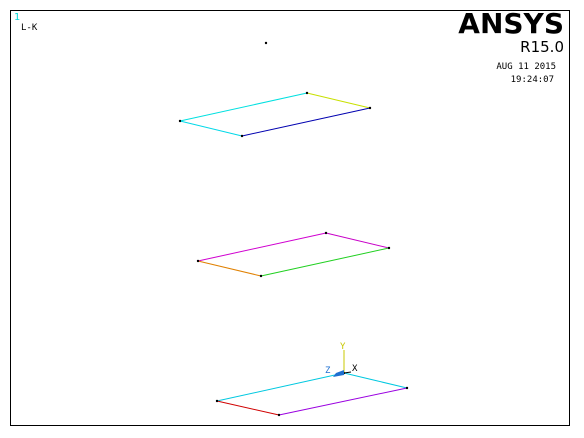 This screenshot has width=584, height=438. I want to click on coordinate-triad: Y X Z, so click(341, 359).